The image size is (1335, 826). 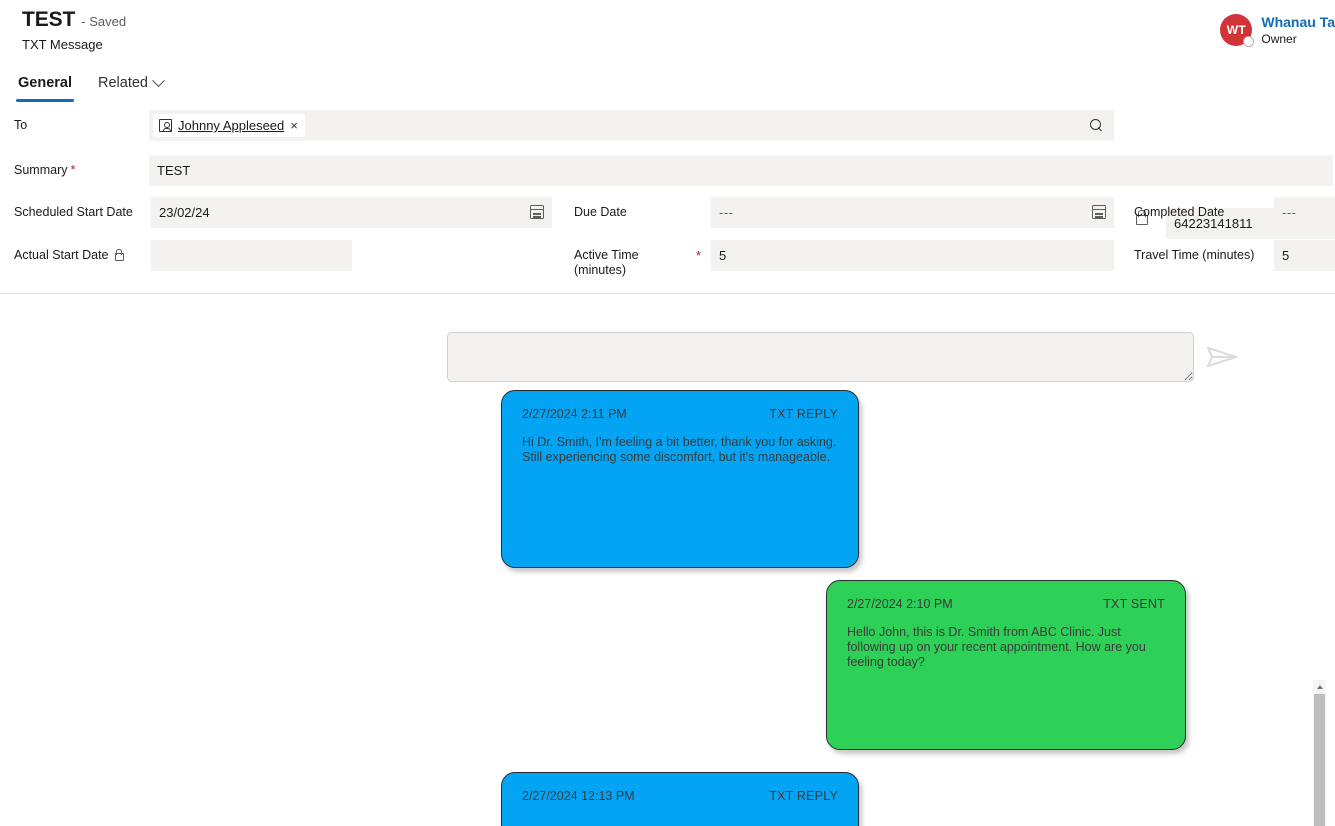 What do you see at coordinates (900, 604) in the screenshot?
I see `message-timestamp: 2/27/2024 2:10 PM` at bounding box center [900, 604].